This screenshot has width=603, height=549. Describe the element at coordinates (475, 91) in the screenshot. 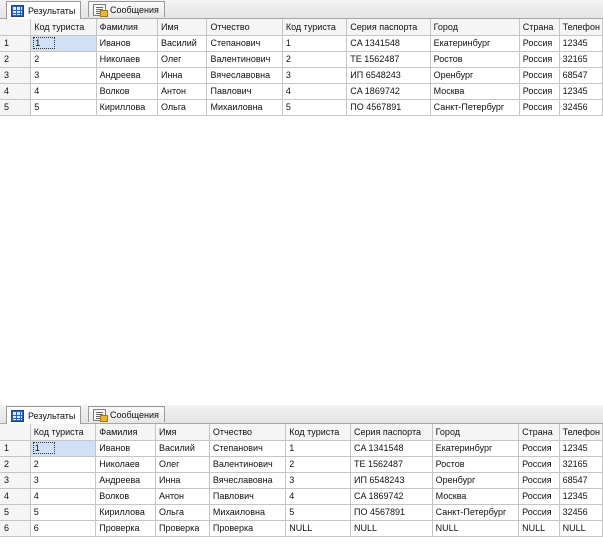

I see `table-cell: Москва` at that location.